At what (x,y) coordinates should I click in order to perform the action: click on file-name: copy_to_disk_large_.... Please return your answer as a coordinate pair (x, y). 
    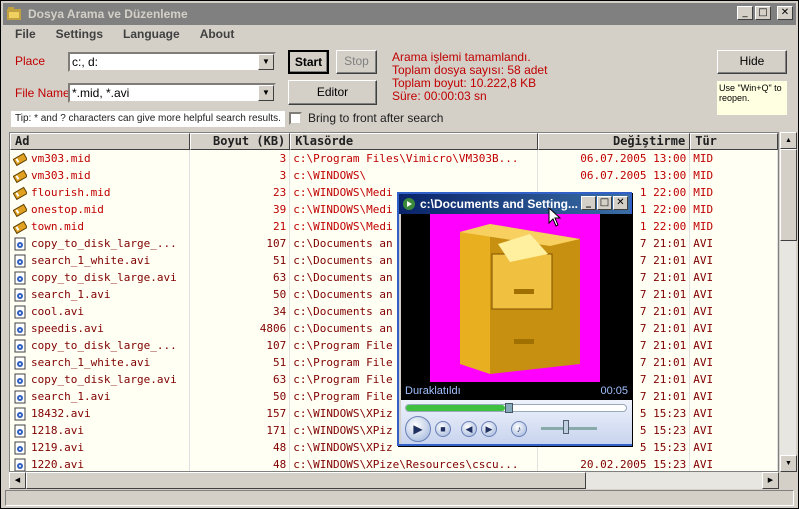
    Looking at the image, I should click on (104, 345).